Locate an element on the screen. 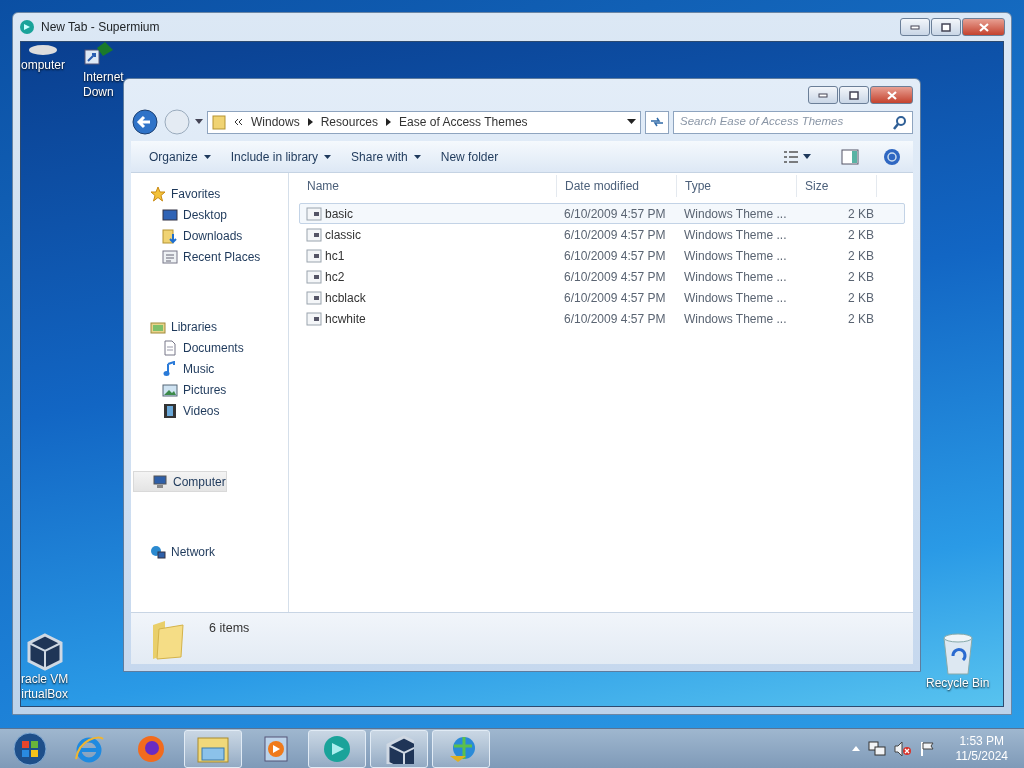 The height and width of the screenshot is (768, 1024). back-button is located at coordinates (145, 122).